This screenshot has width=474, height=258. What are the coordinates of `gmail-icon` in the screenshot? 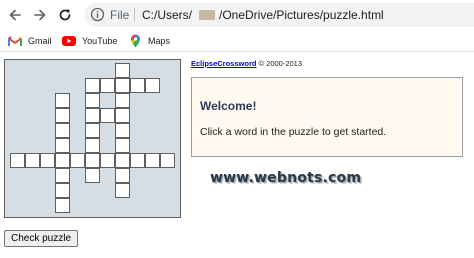 It's located at (15, 41).